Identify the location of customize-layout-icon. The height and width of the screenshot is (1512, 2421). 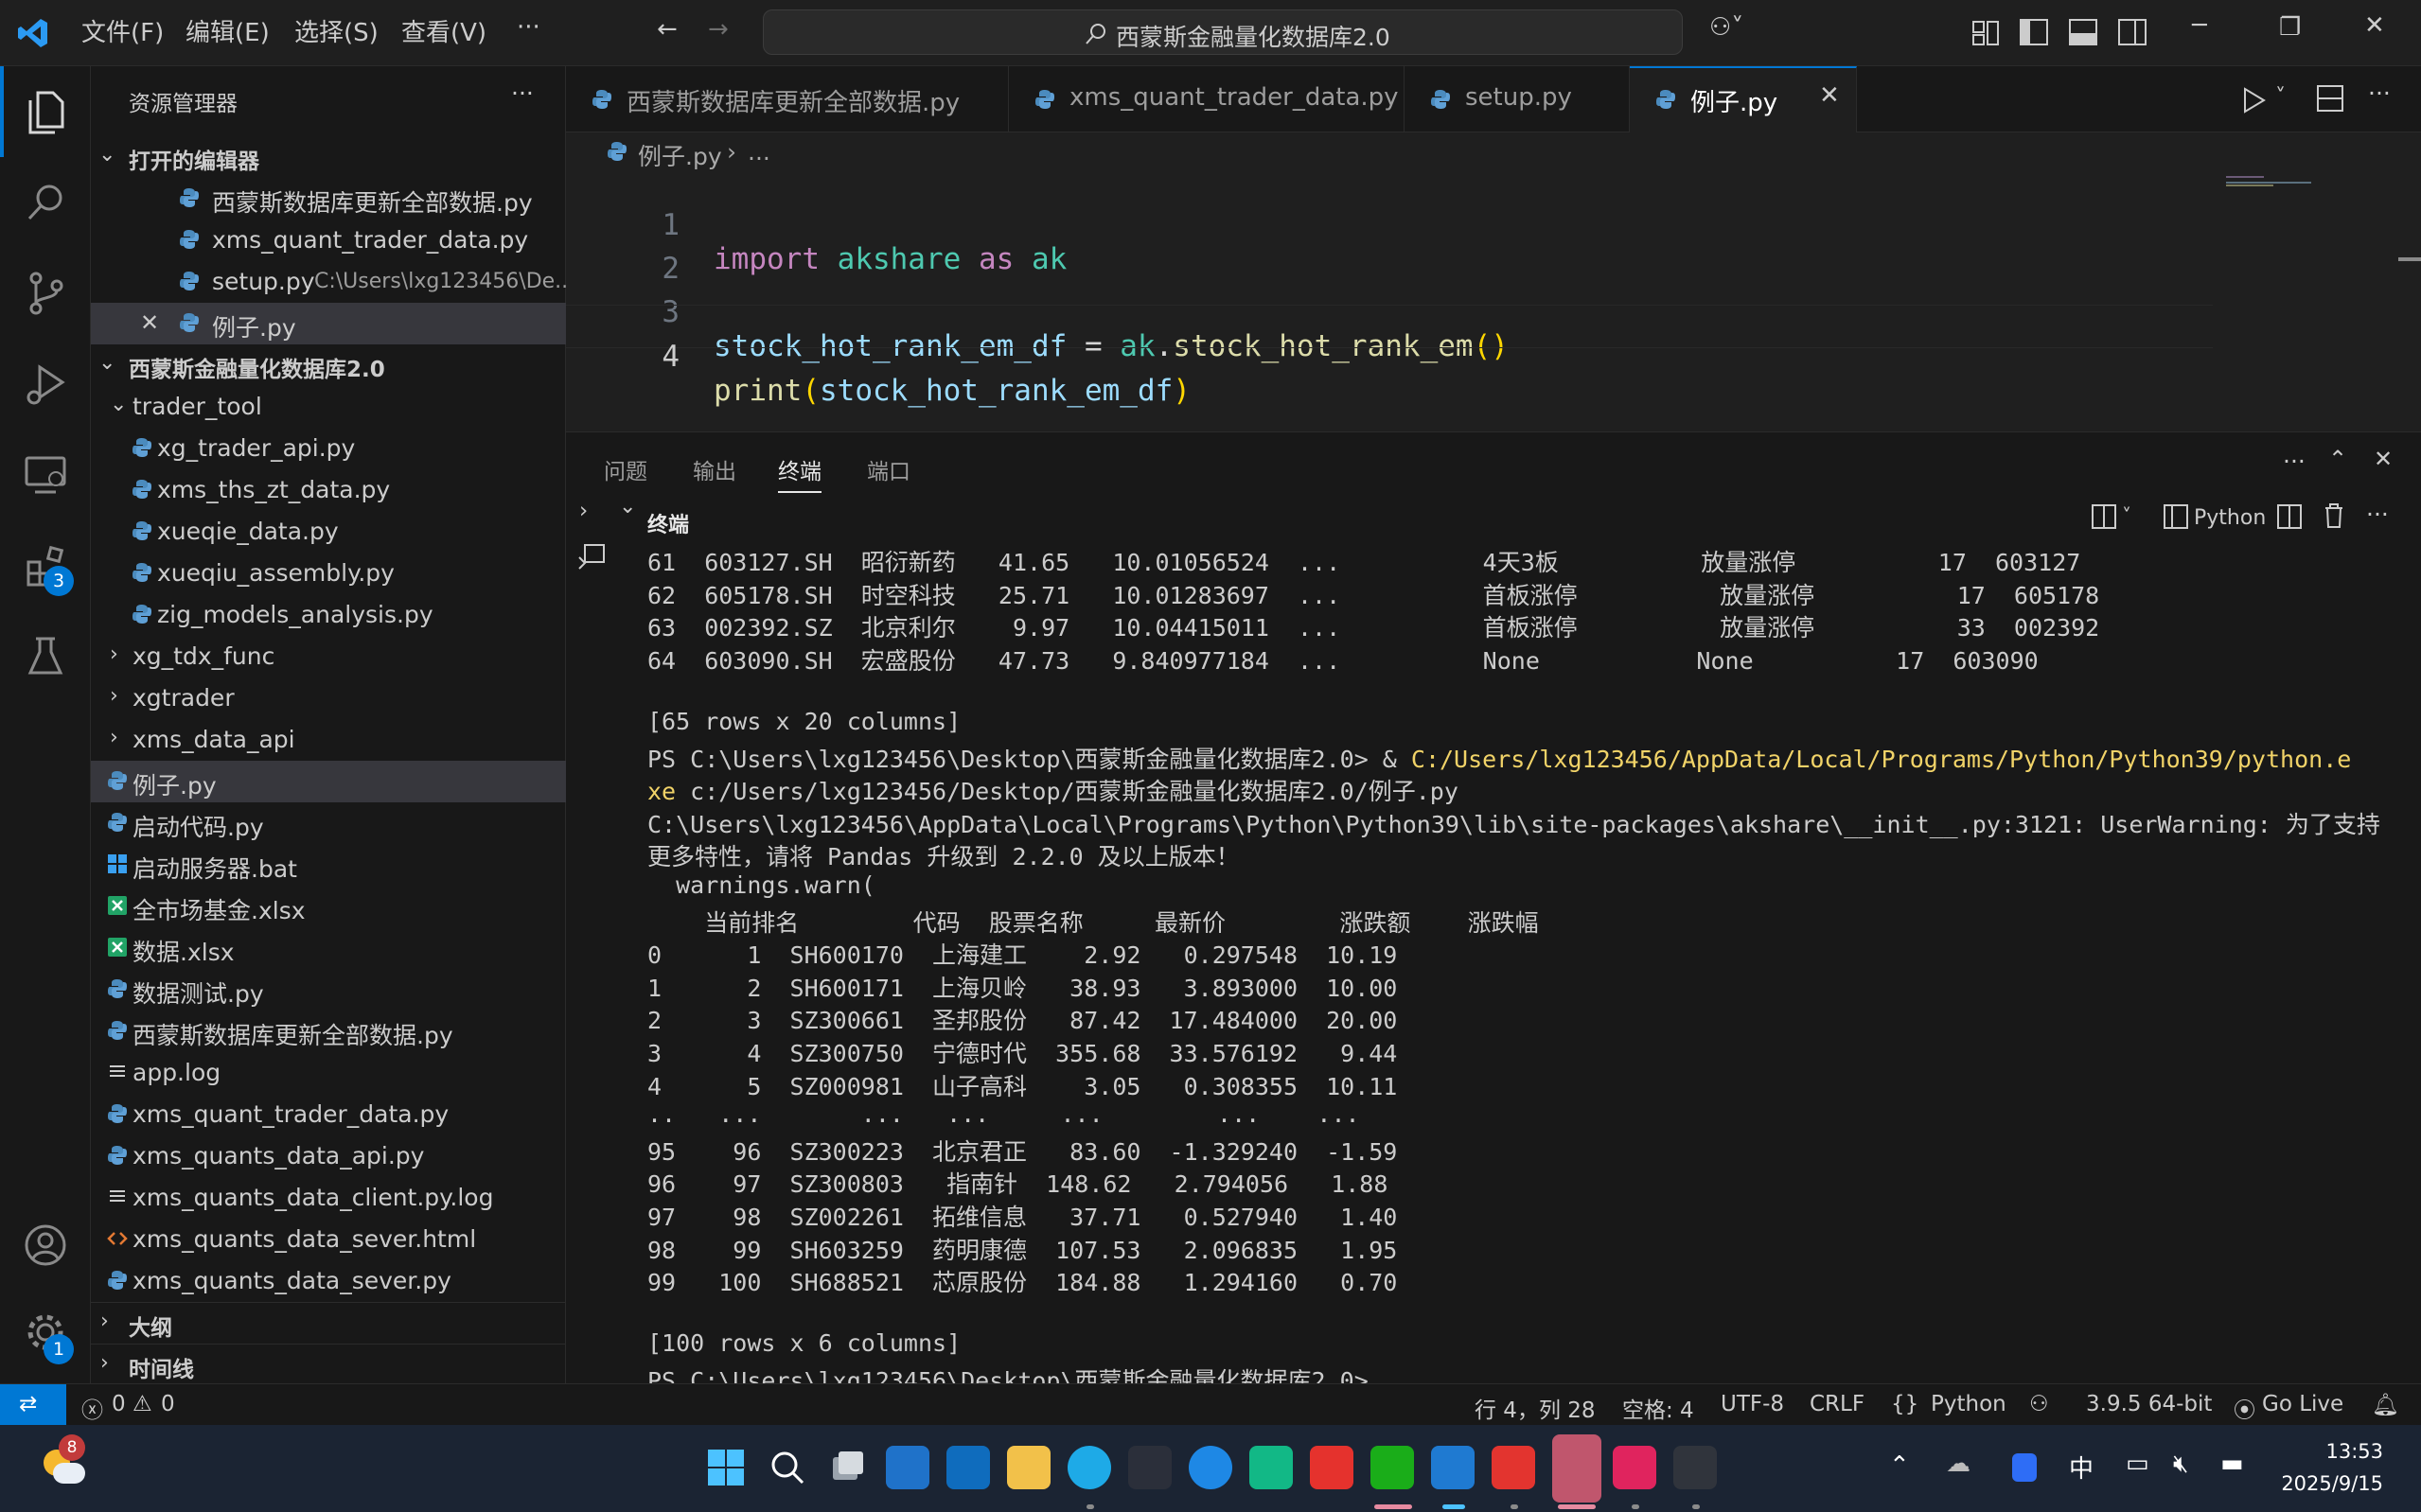
(1986, 33).